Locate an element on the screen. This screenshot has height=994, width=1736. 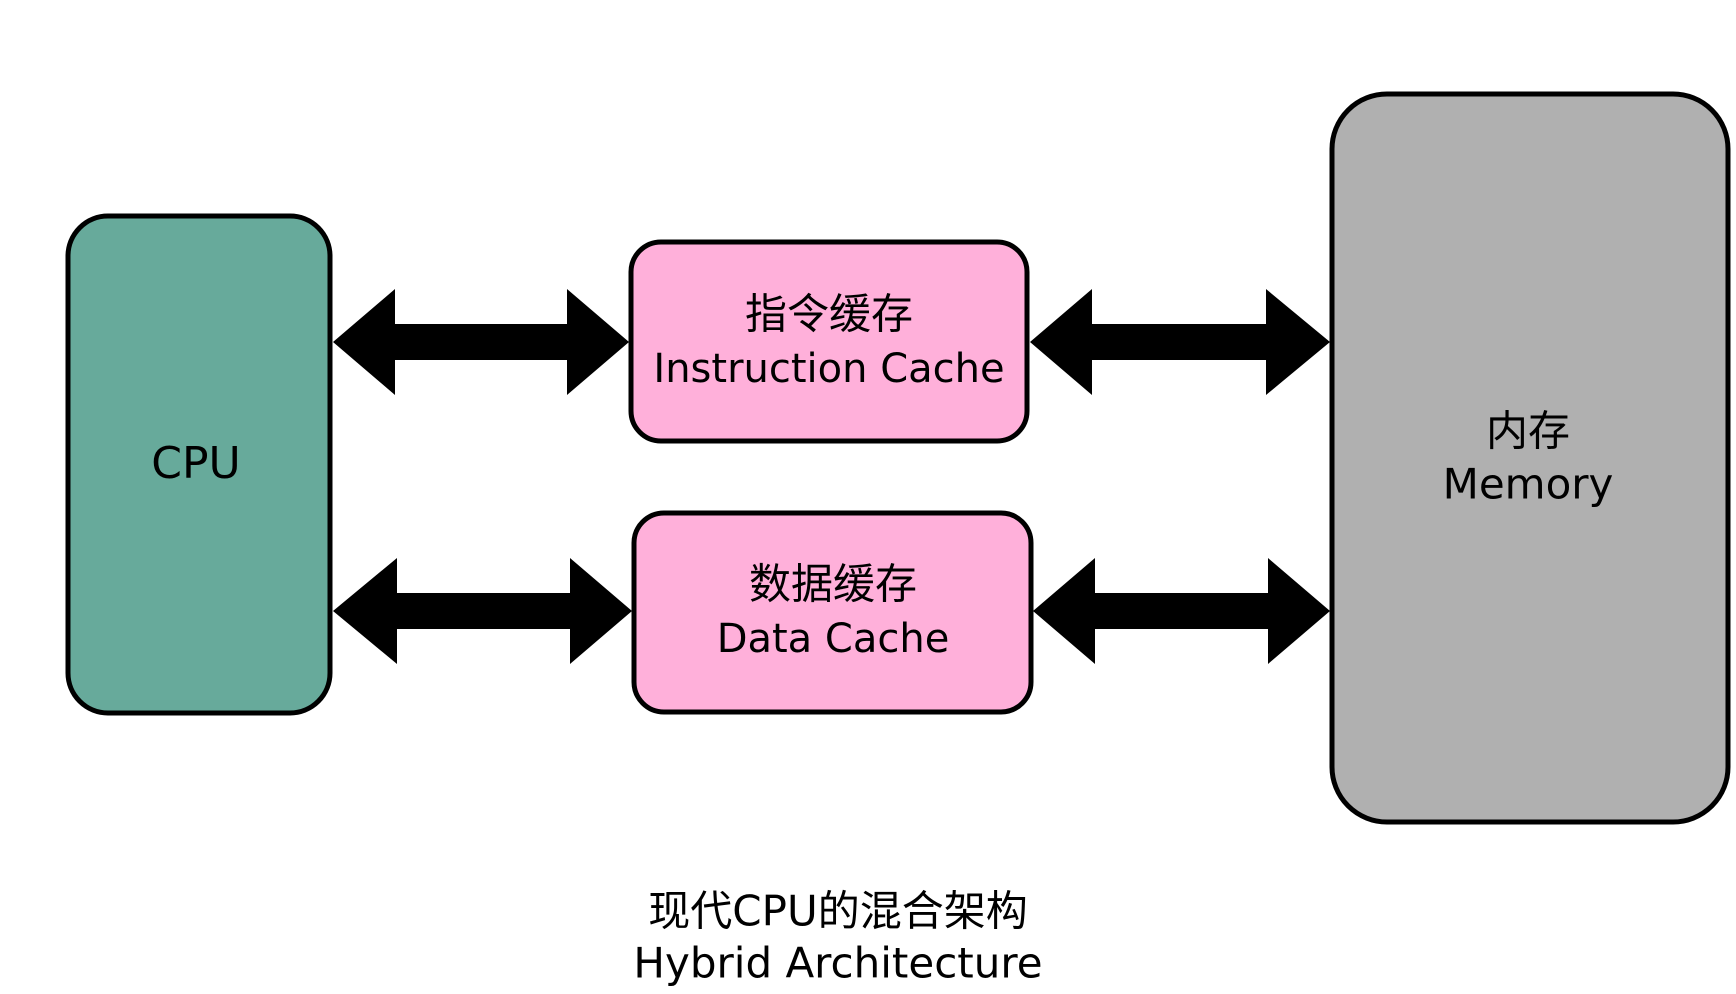
instruction-cache-block: 指令缓存 Instruction Cache is located at coordinates (829, 341).